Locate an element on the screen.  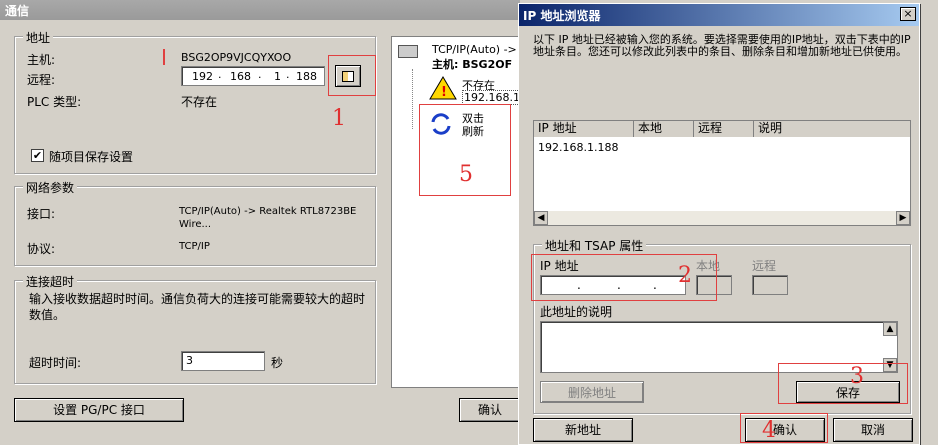
plc-node-ip: 192.168.1.1 is located at coordinates (491, 97).